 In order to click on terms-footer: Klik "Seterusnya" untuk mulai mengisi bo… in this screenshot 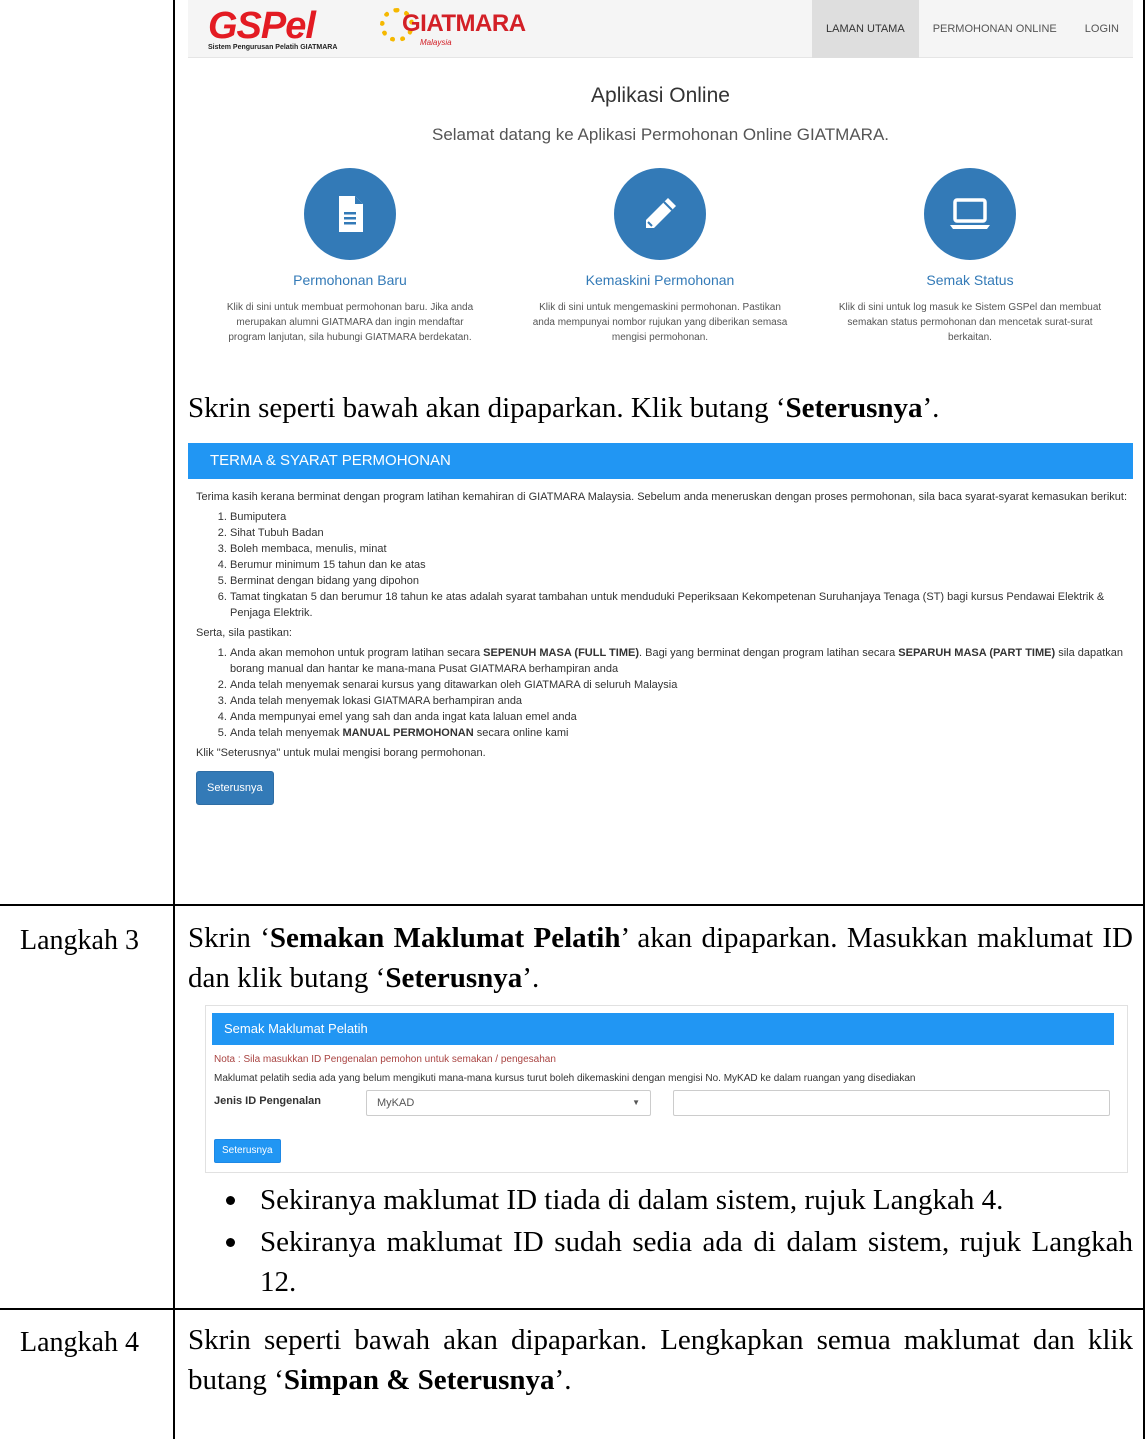, I will do `click(341, 753)`.